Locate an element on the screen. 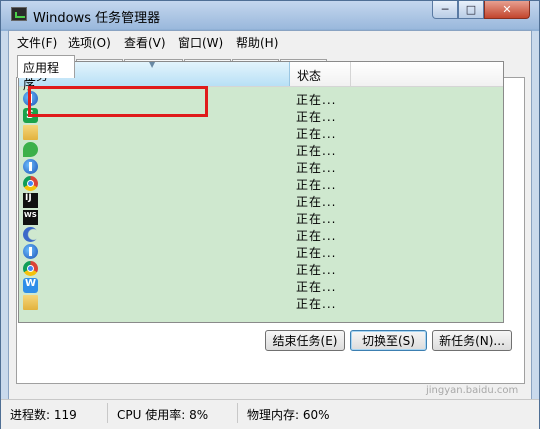 The height and width of the screenshot is (429, 540). switch-to-button: 切换至(S) is located at coordinates (388, 340).